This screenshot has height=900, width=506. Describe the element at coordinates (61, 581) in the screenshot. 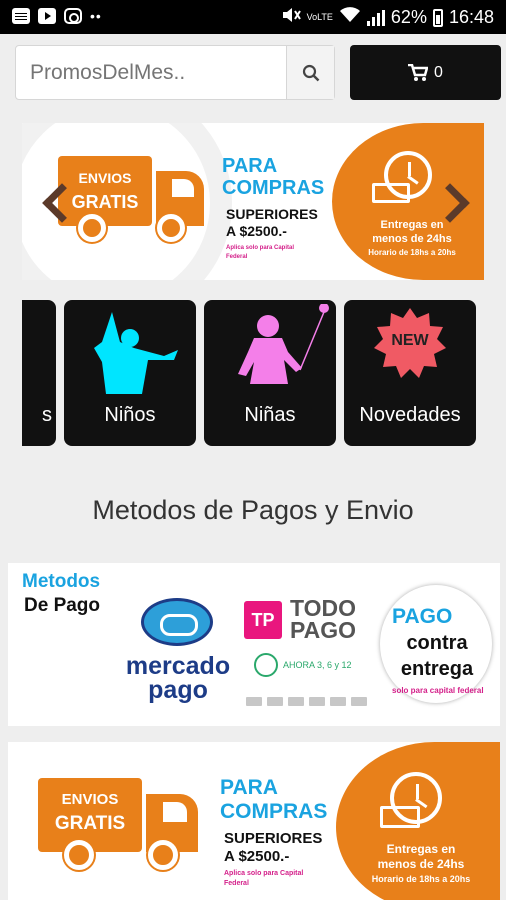

I see `payment-title-line-1: Metodos` at that location.